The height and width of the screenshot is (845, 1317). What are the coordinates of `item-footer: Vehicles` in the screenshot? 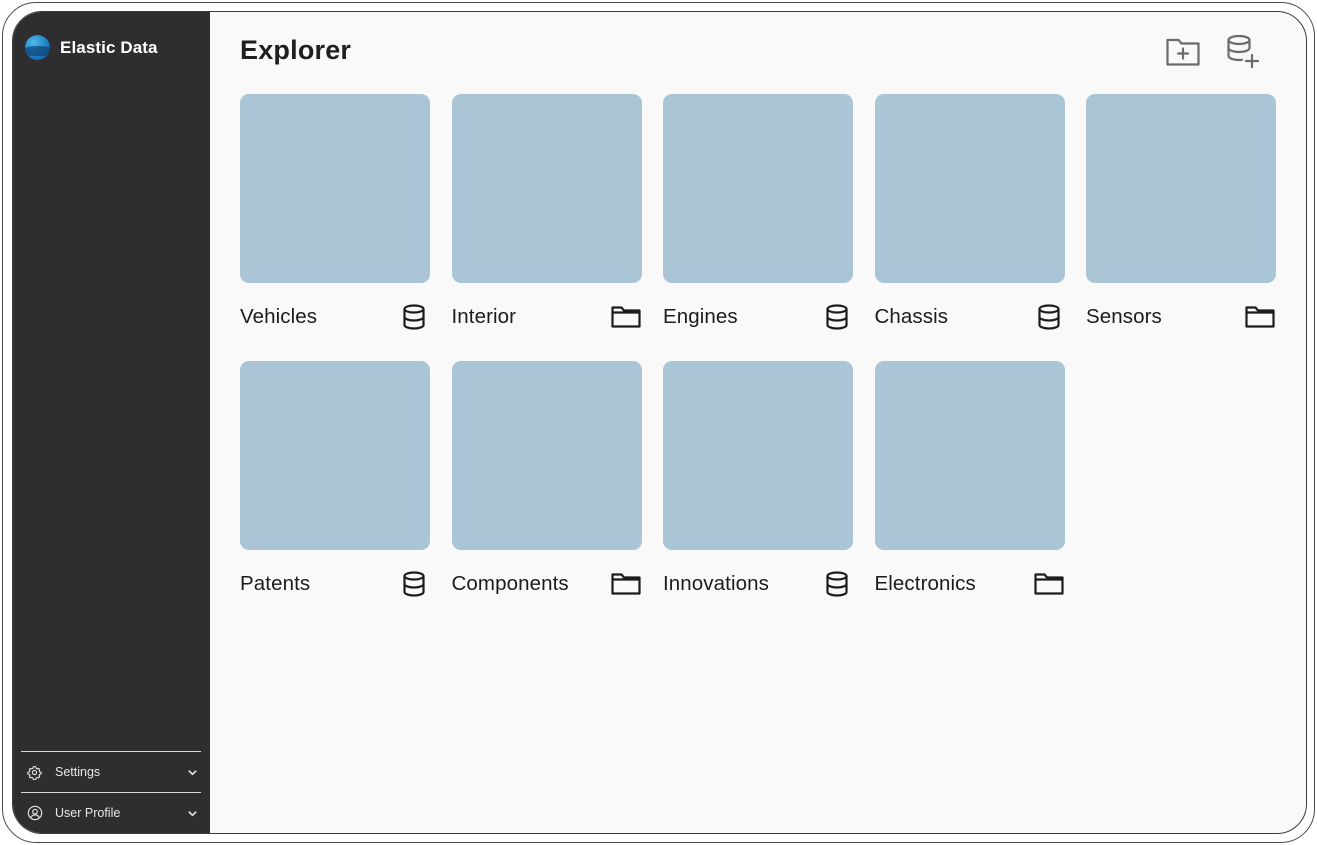 It's located at (335, 317).